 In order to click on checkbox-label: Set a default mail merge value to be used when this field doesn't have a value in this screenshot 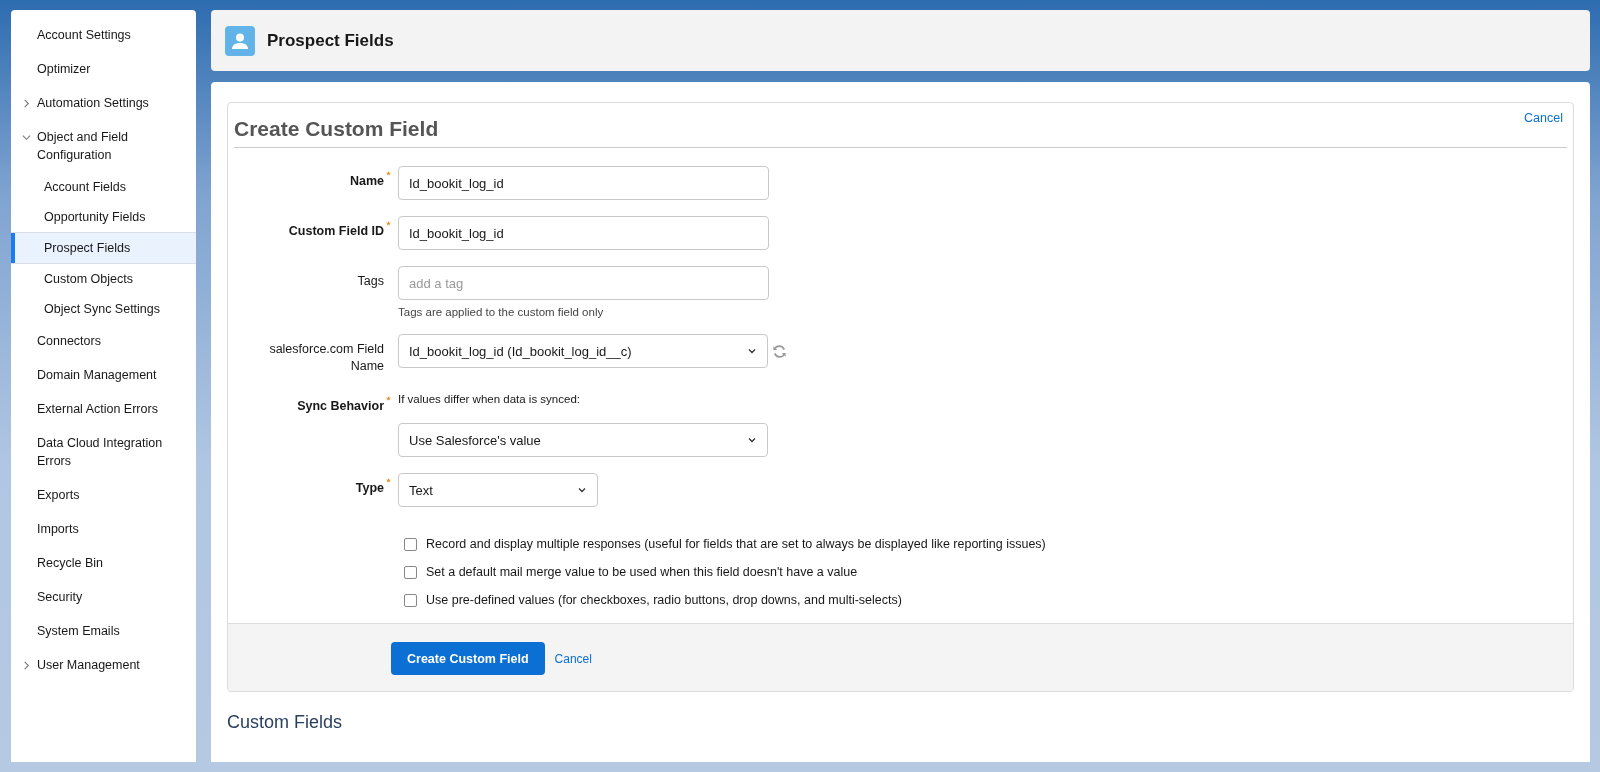, I will do `click(642, 572)`.